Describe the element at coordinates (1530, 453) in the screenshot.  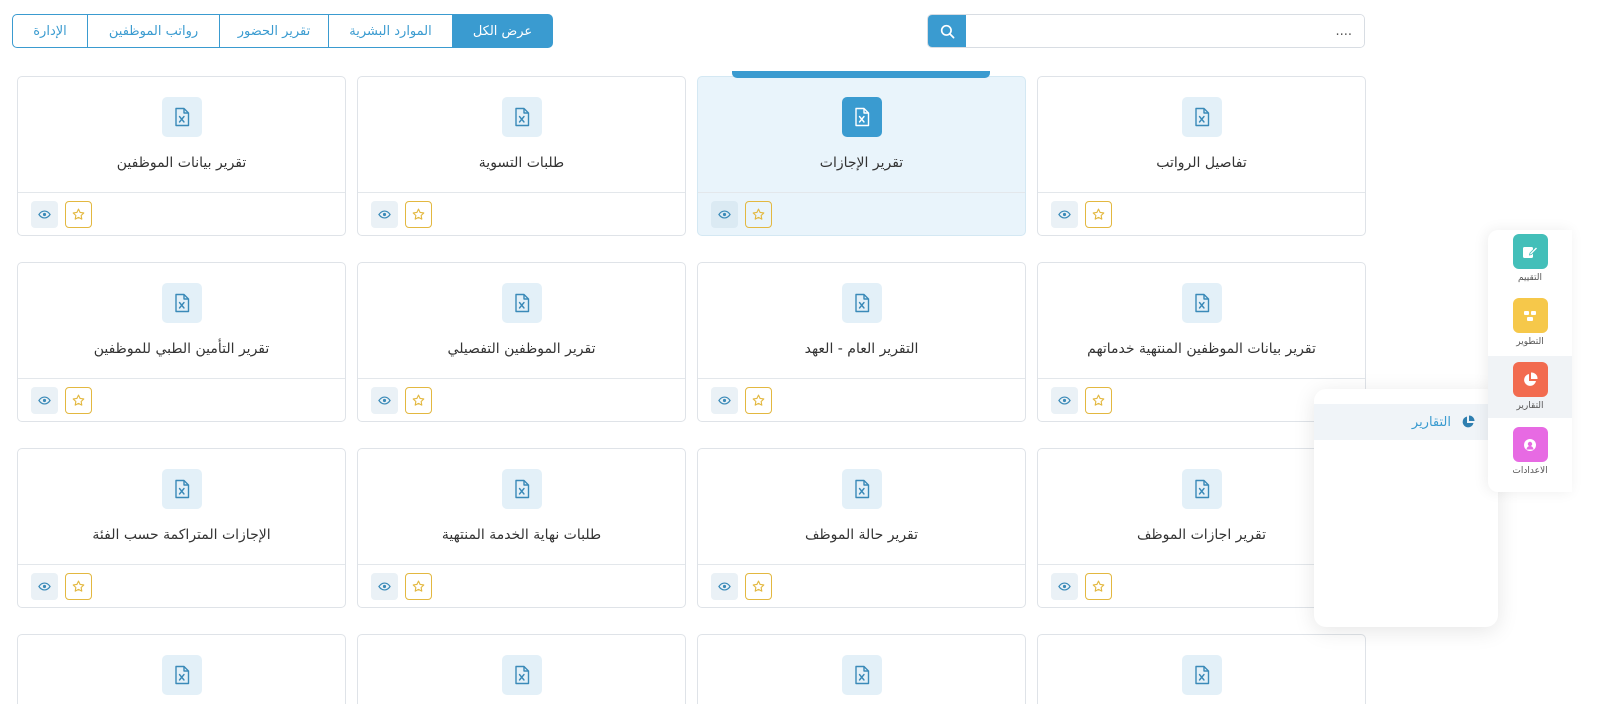
I see `rail-item-settings: الاعدادات` at that location.